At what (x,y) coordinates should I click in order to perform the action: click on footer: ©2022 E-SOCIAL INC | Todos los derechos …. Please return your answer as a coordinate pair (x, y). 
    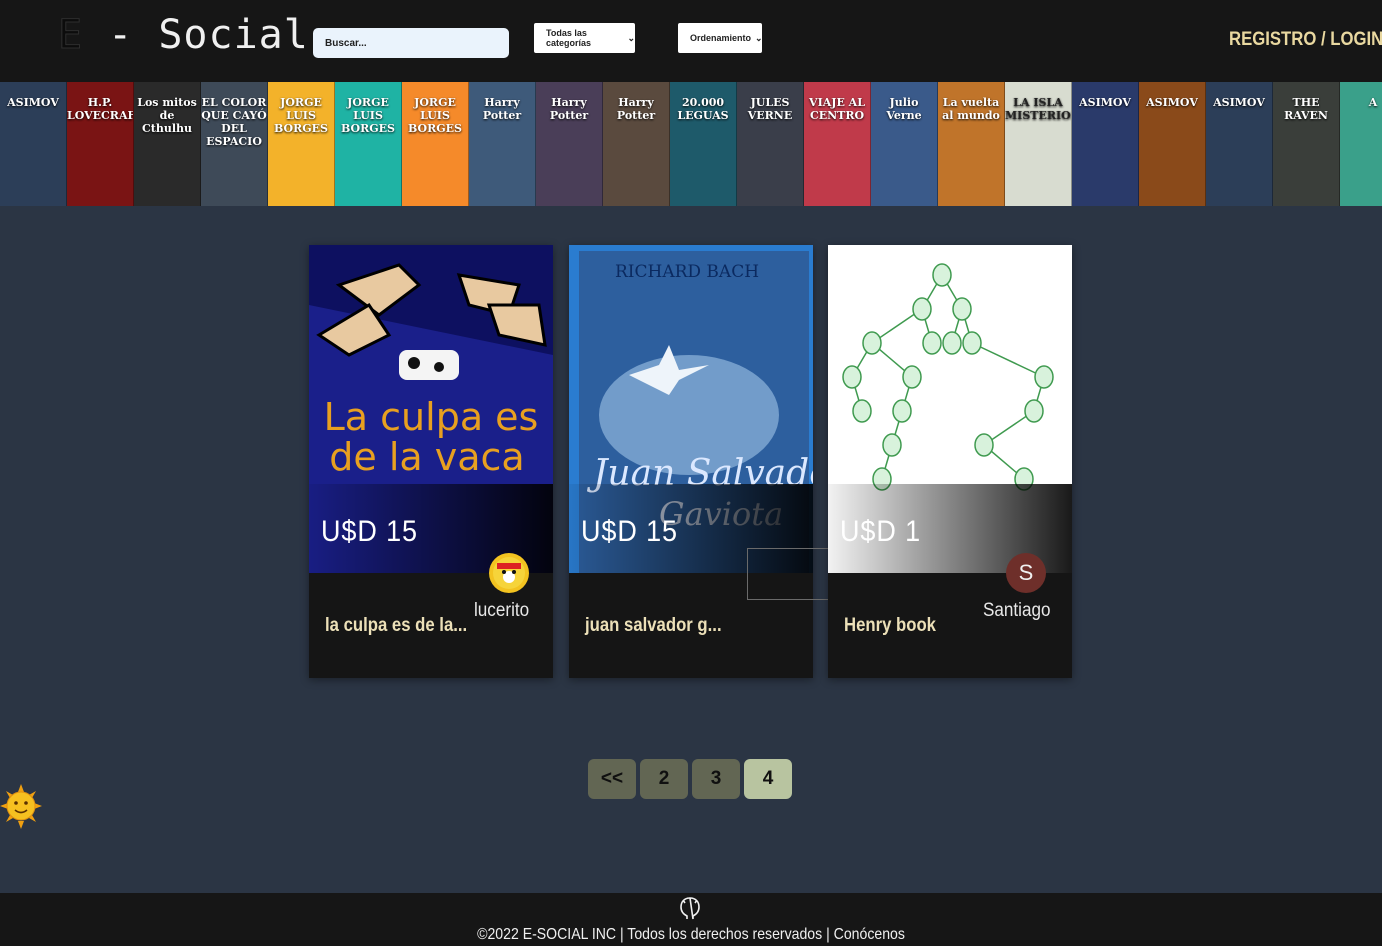
    Looking at the image, I should click on (691, 919).